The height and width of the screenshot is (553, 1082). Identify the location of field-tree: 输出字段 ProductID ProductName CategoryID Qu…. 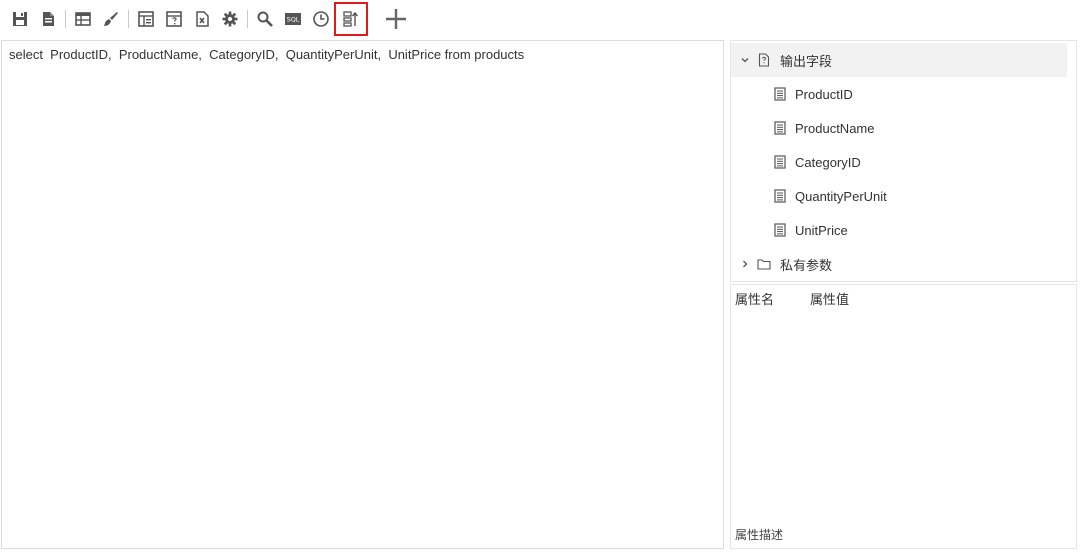
(903, 161).